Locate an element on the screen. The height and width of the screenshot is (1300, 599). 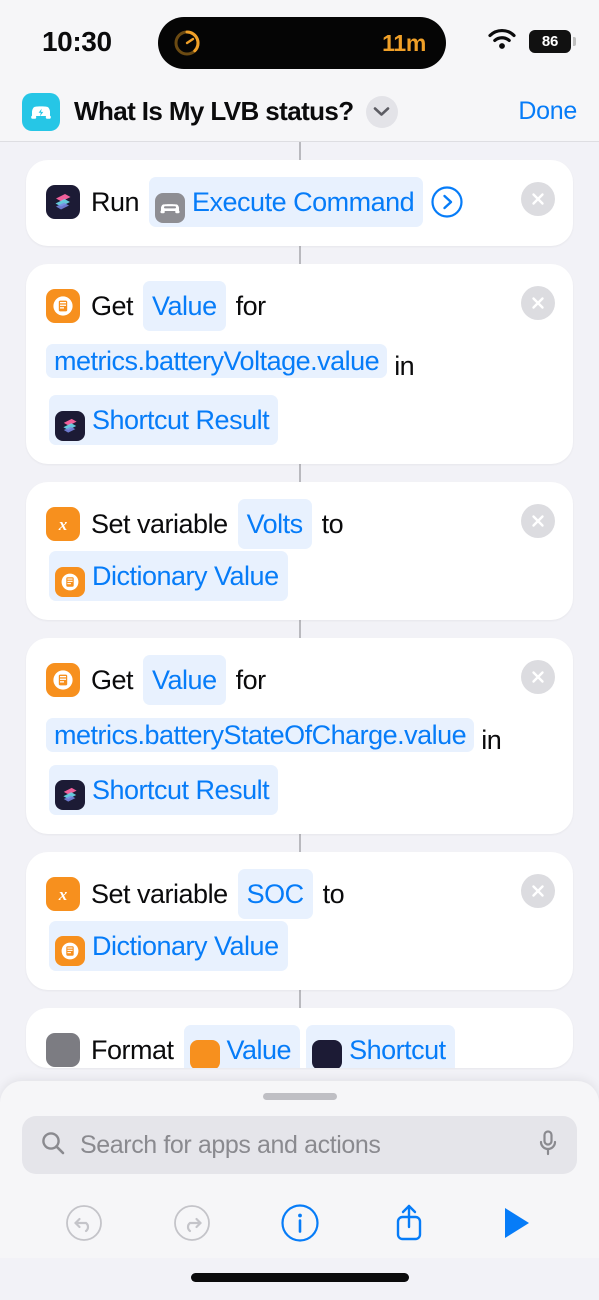
action-search-sheet: Search for apps and actions is located at coordinates (299, 1136).